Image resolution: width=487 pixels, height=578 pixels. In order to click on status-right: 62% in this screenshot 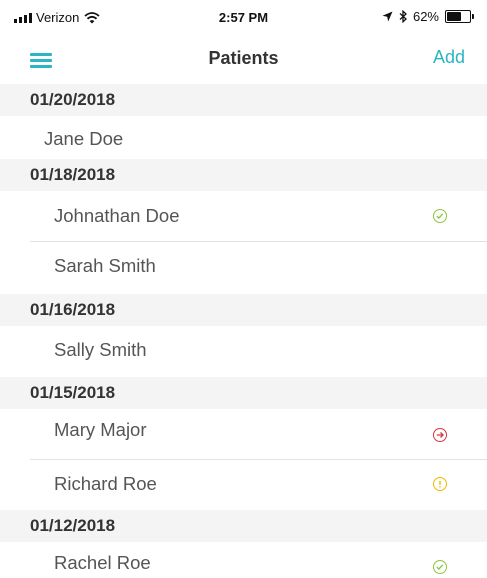, I will do `click(428, 16)`.